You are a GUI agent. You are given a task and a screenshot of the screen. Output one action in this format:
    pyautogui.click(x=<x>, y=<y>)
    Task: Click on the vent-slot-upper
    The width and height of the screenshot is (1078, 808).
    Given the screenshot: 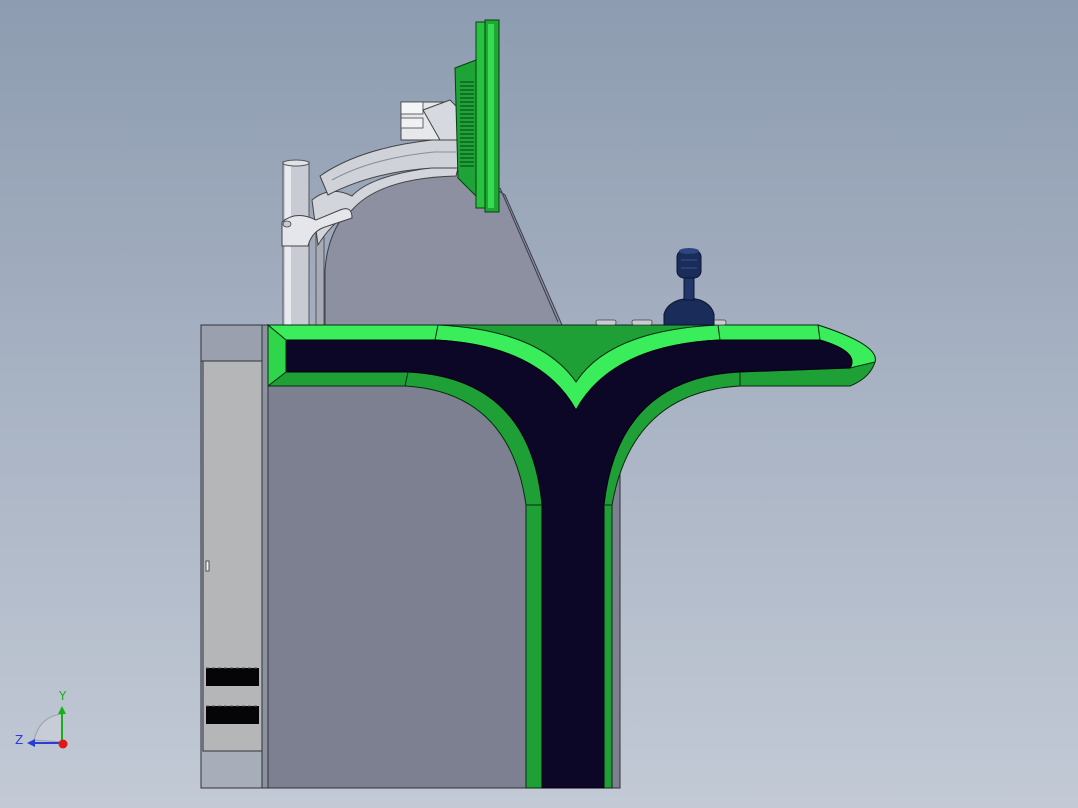 What is the action you would take?
    pyautogui.click(x=232, y=677)
    